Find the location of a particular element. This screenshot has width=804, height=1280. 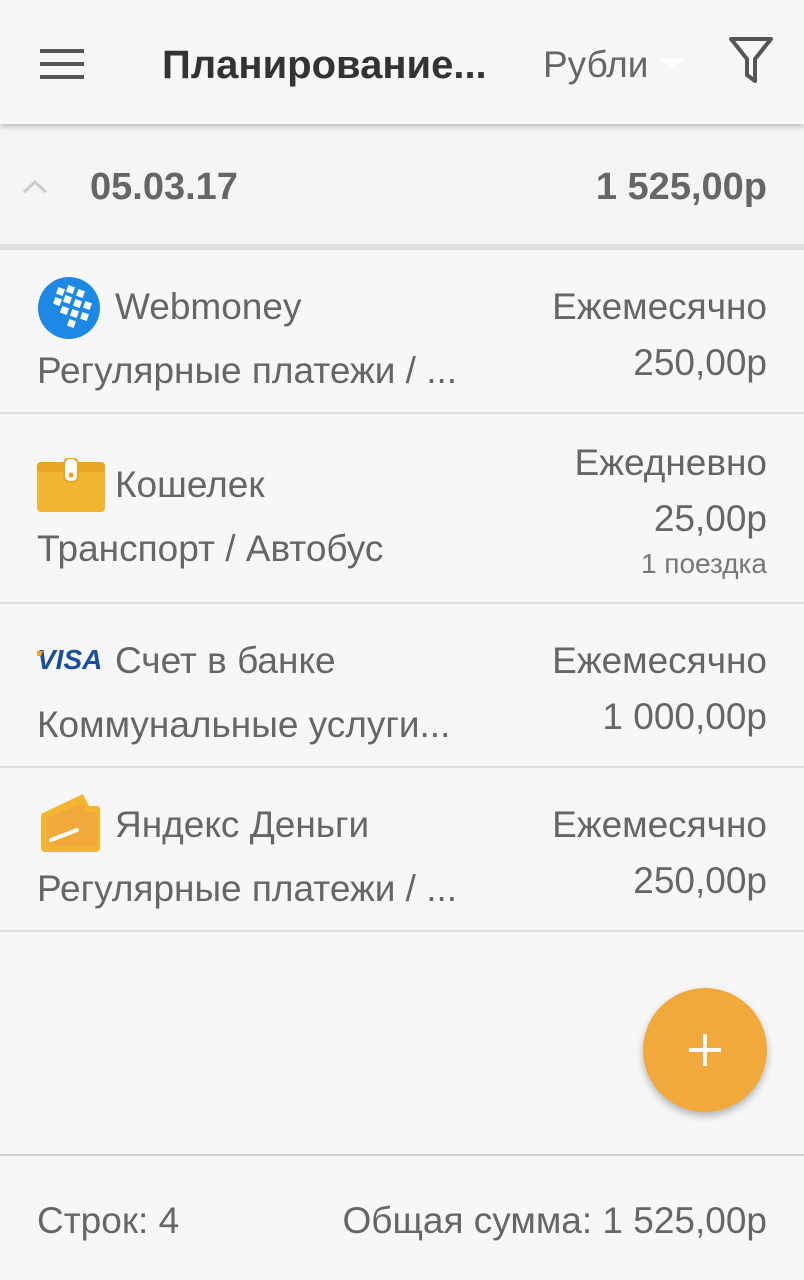

account-name: Кошелек is located at coordinates (190, 484).